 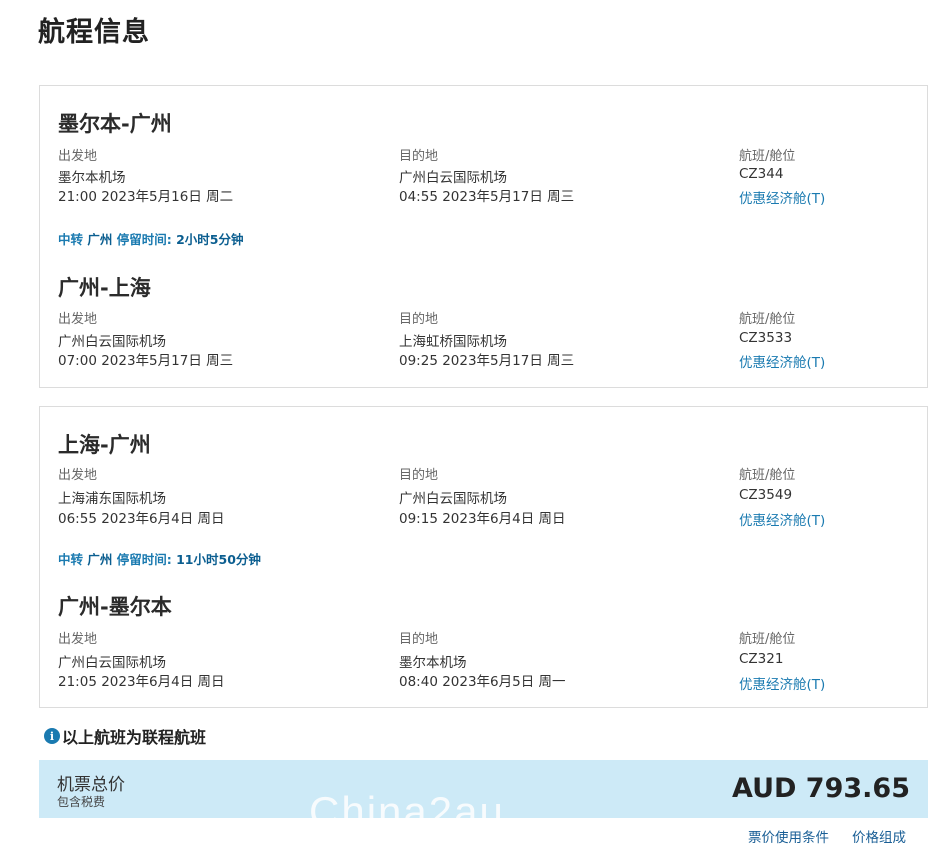 What do you see at coordinates (81, 802) in the screenshot?
I see `tax-included-label: 包含税费` at bounding box center [81, 802].